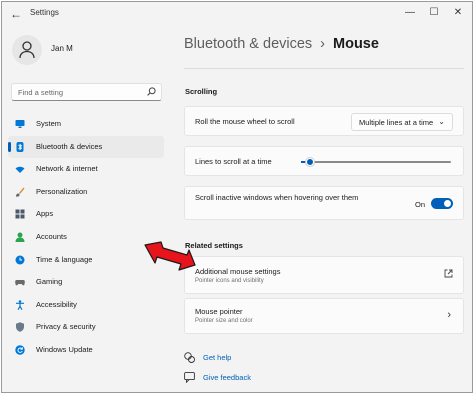 The image size is (474, 394). What do you see at coordinates (248, 44) in the screenshot?
I see `breadcrumb-parent: Bluetooth & devices` at bounding box center [248, 44].